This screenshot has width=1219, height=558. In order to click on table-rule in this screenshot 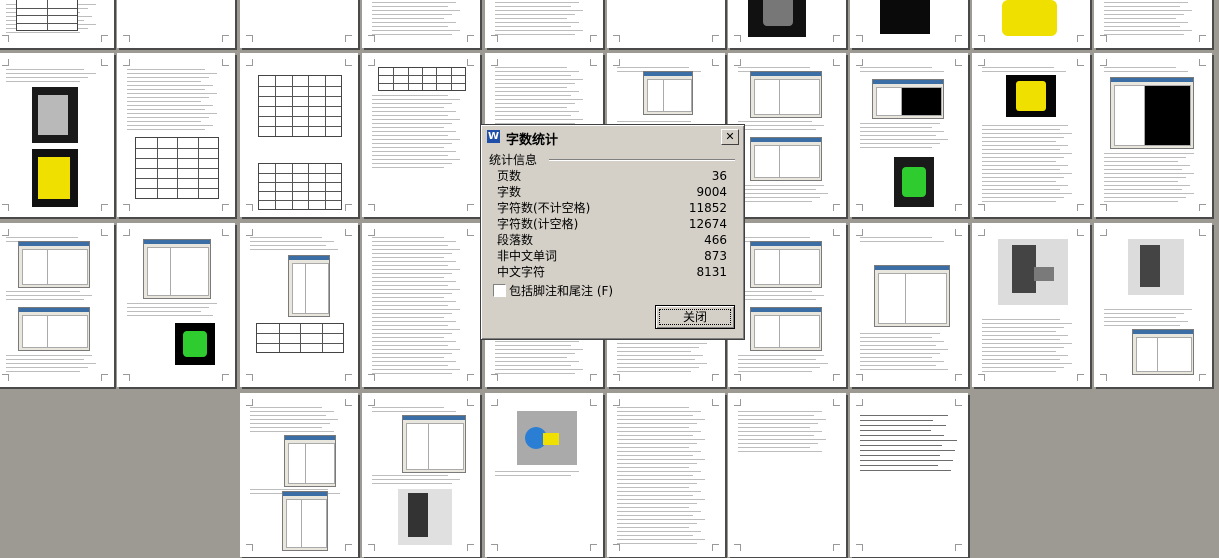, I will do `click(300, 86)`.